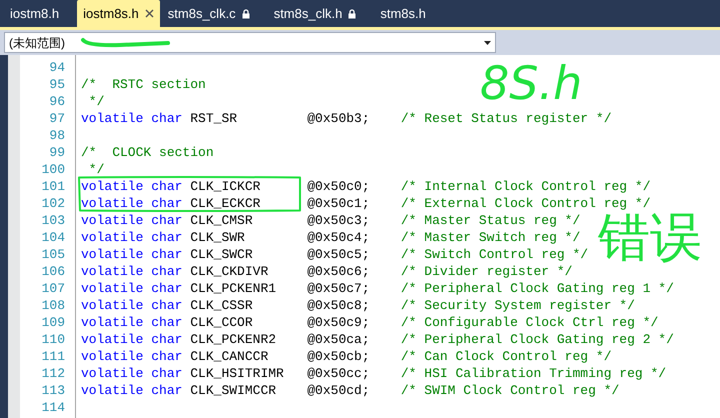 The image size is (720, 418). I want to click on code-comment: /* RSTC section, so click(143, 84).